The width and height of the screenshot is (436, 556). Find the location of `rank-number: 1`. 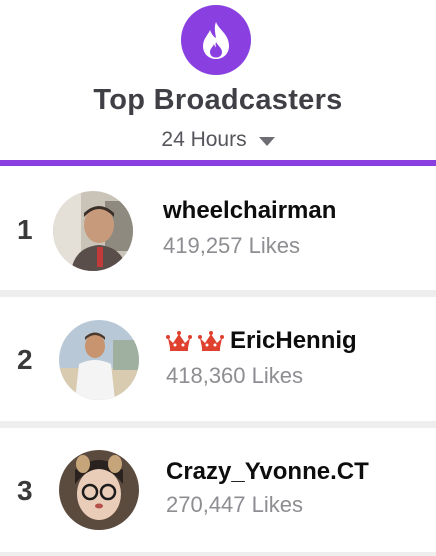

rank-number: 1 is located at coordinates (25, 229).